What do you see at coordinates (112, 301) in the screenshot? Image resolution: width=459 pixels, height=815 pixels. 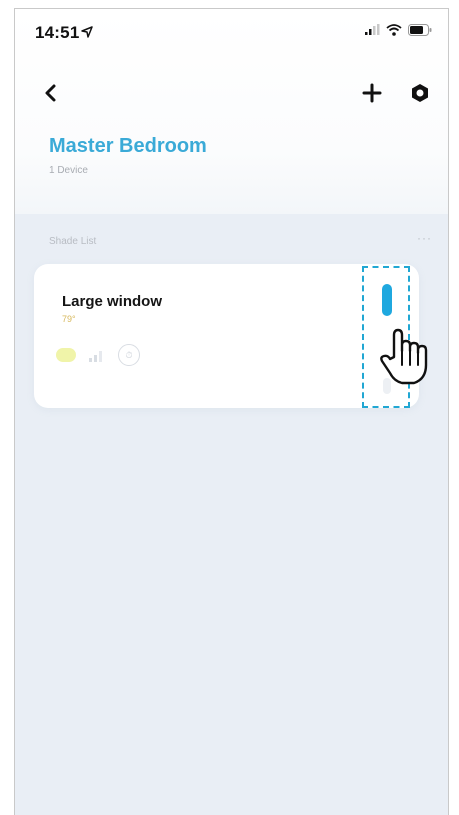 I see `shade-name: Large window` at bounding box center [112, 301].